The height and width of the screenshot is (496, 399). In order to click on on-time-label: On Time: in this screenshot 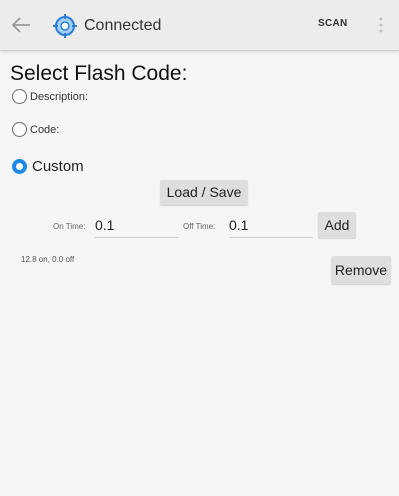, I will do `click(69, 226)`.